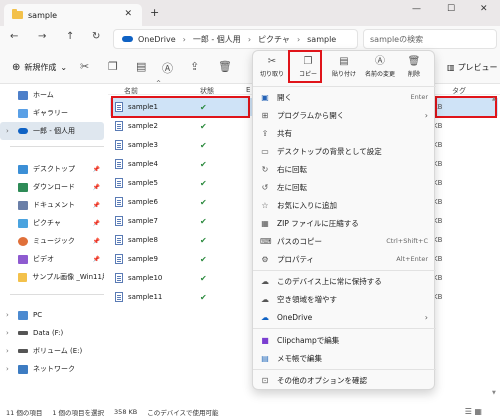 The image size is (500, 420). What do you see at coordinates (126, 412) in the screenshot?
I see `selected-size: 358 KB` at bounding box center [126, 412].